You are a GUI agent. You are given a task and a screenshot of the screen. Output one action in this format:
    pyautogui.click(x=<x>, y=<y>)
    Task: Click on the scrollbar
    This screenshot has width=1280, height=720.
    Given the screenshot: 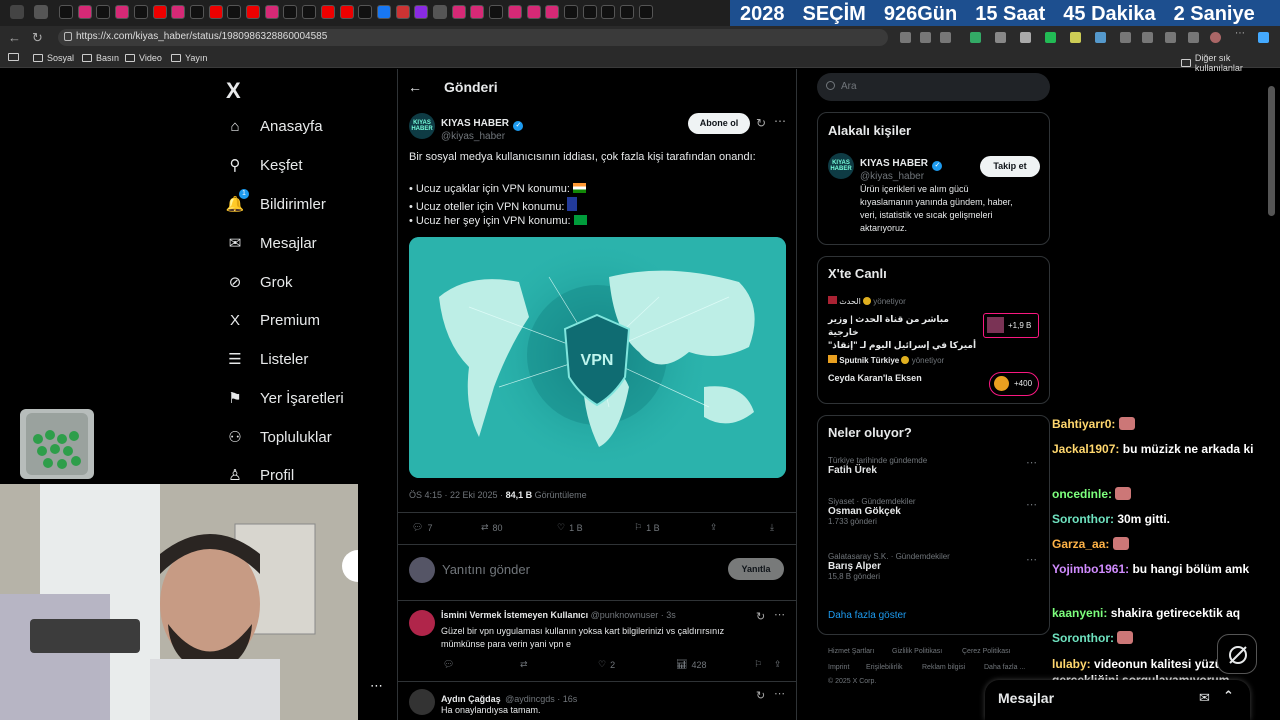 What is the action you would take?
    pyautogui.click(x=1271, y=151)
    